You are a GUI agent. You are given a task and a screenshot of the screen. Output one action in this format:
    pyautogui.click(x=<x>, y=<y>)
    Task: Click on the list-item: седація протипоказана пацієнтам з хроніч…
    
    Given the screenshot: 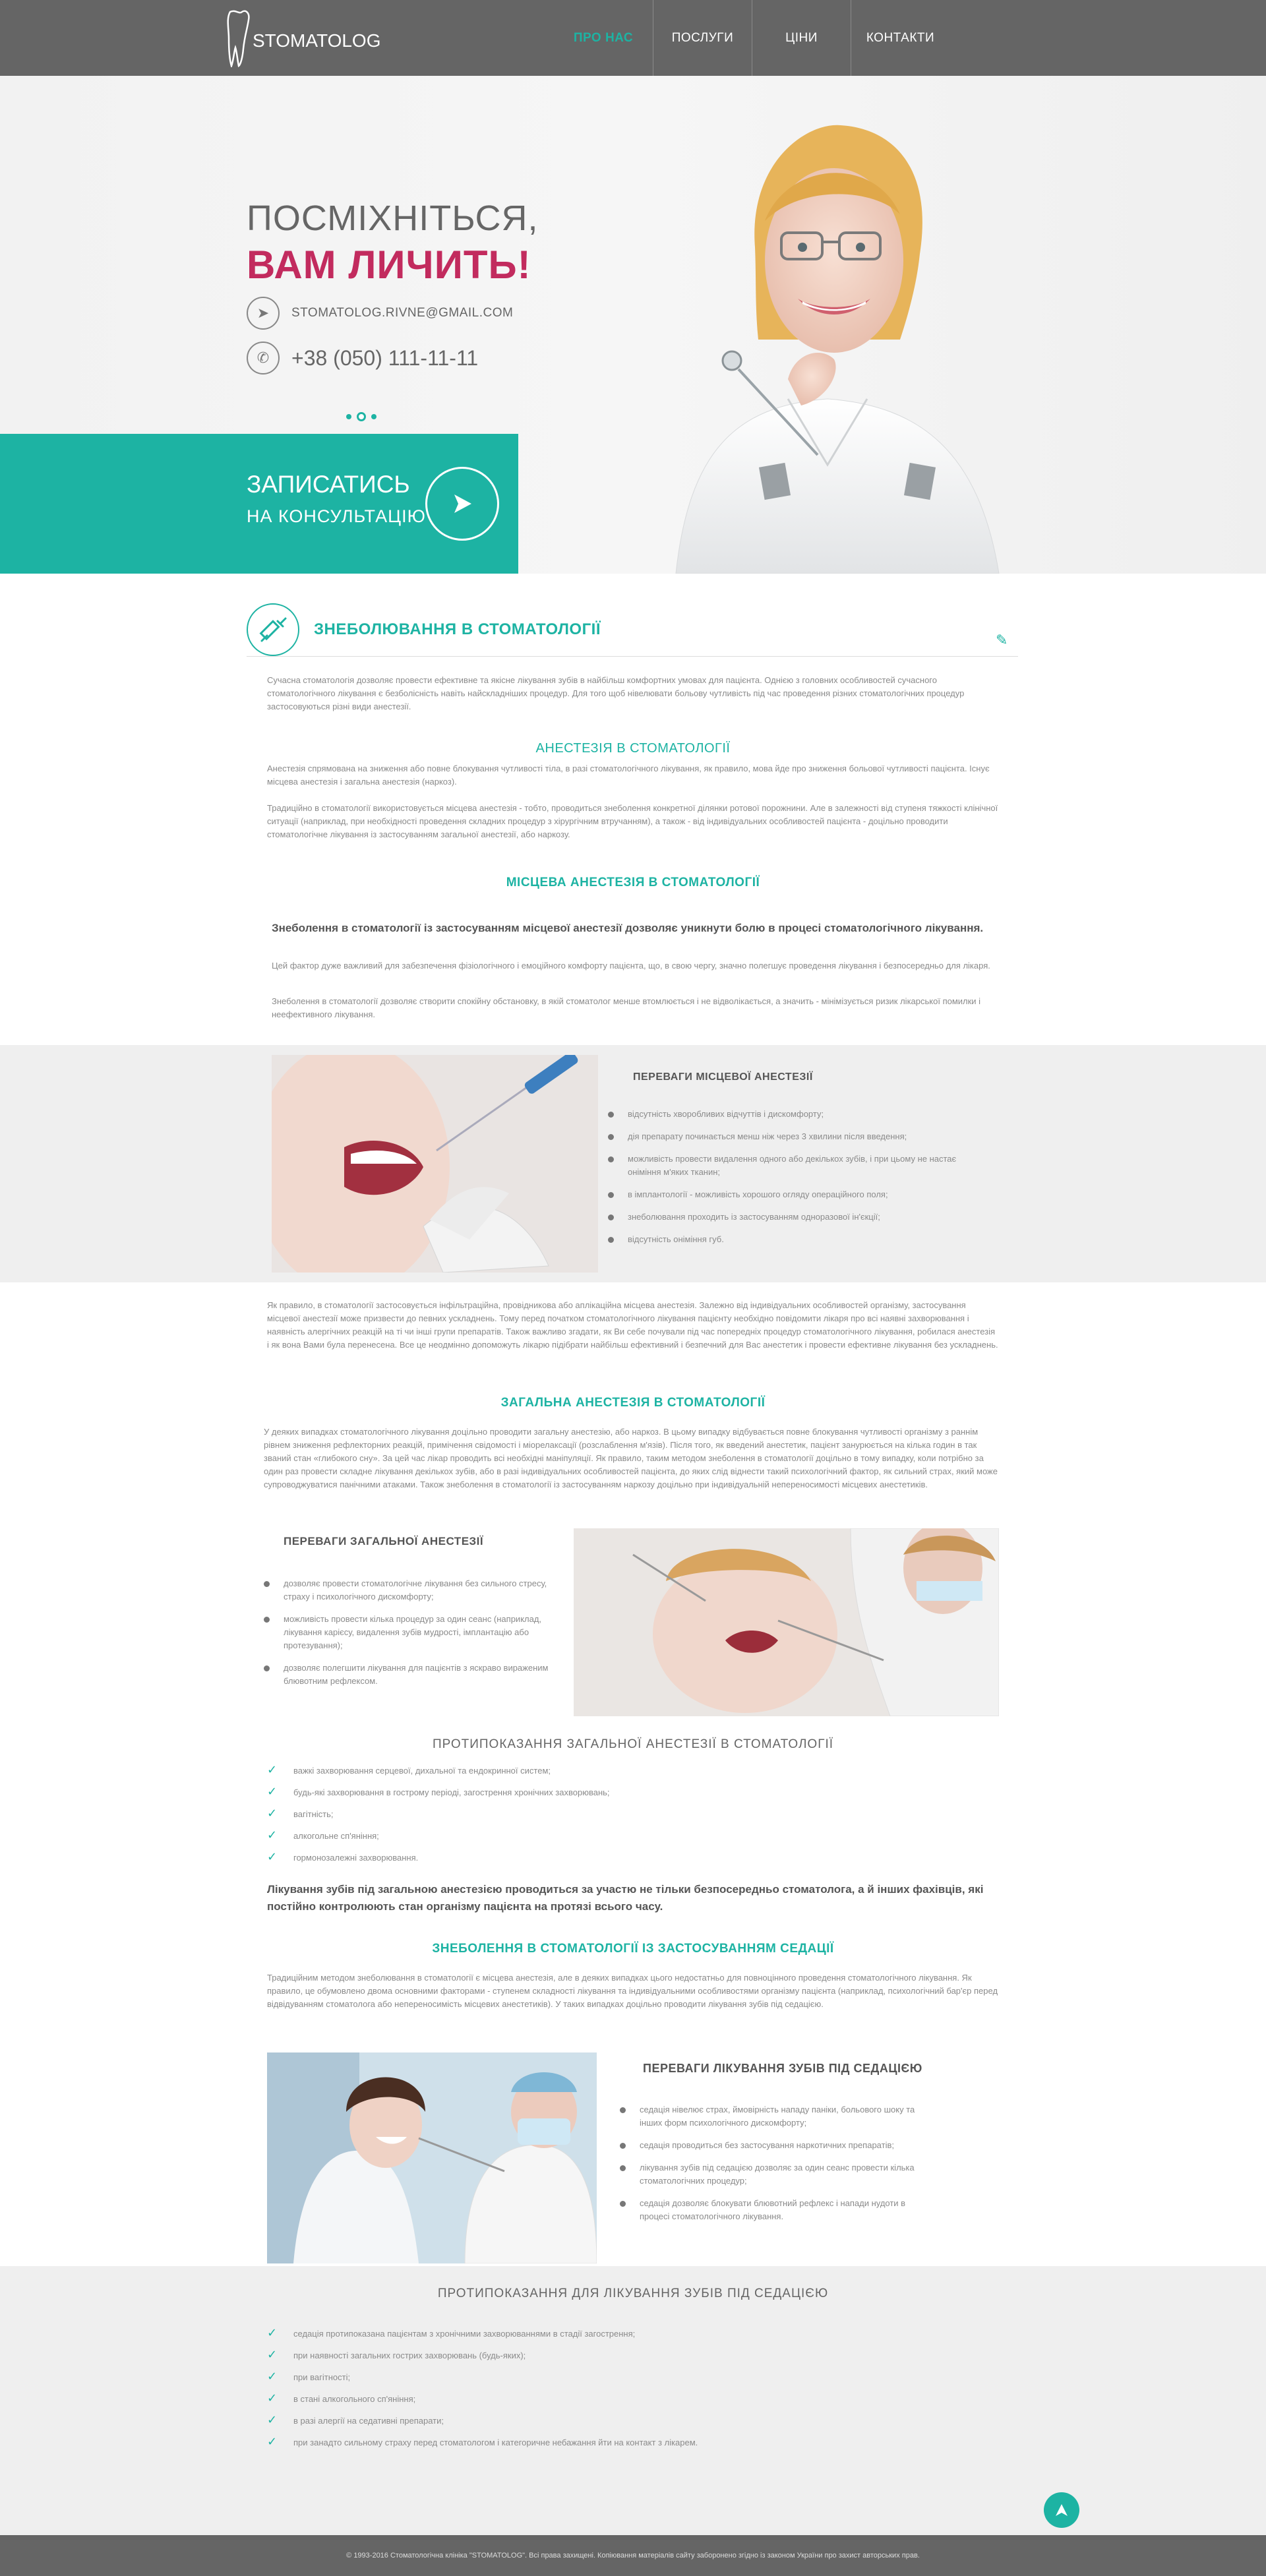 What is the action you would take?
    pyautogui.click(x=629, y=2337)
    